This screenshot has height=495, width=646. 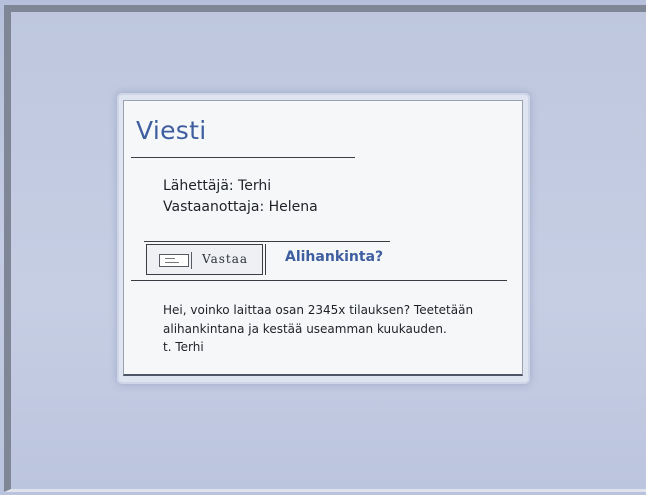 I want to click on recipient-field: Vastaanottaja: Helena, so click(x=240, y=207).